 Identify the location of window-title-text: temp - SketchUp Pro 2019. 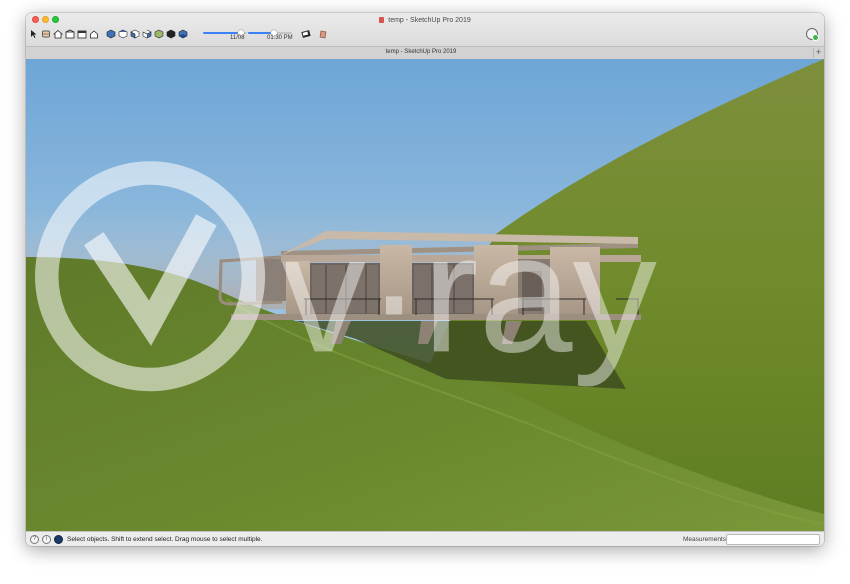
(429, 20).